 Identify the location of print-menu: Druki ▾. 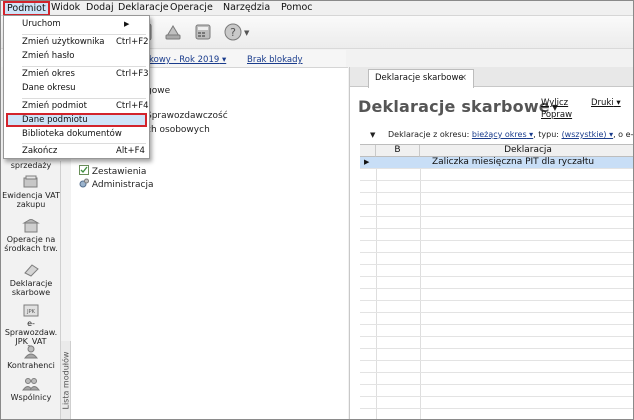
(606, 103).